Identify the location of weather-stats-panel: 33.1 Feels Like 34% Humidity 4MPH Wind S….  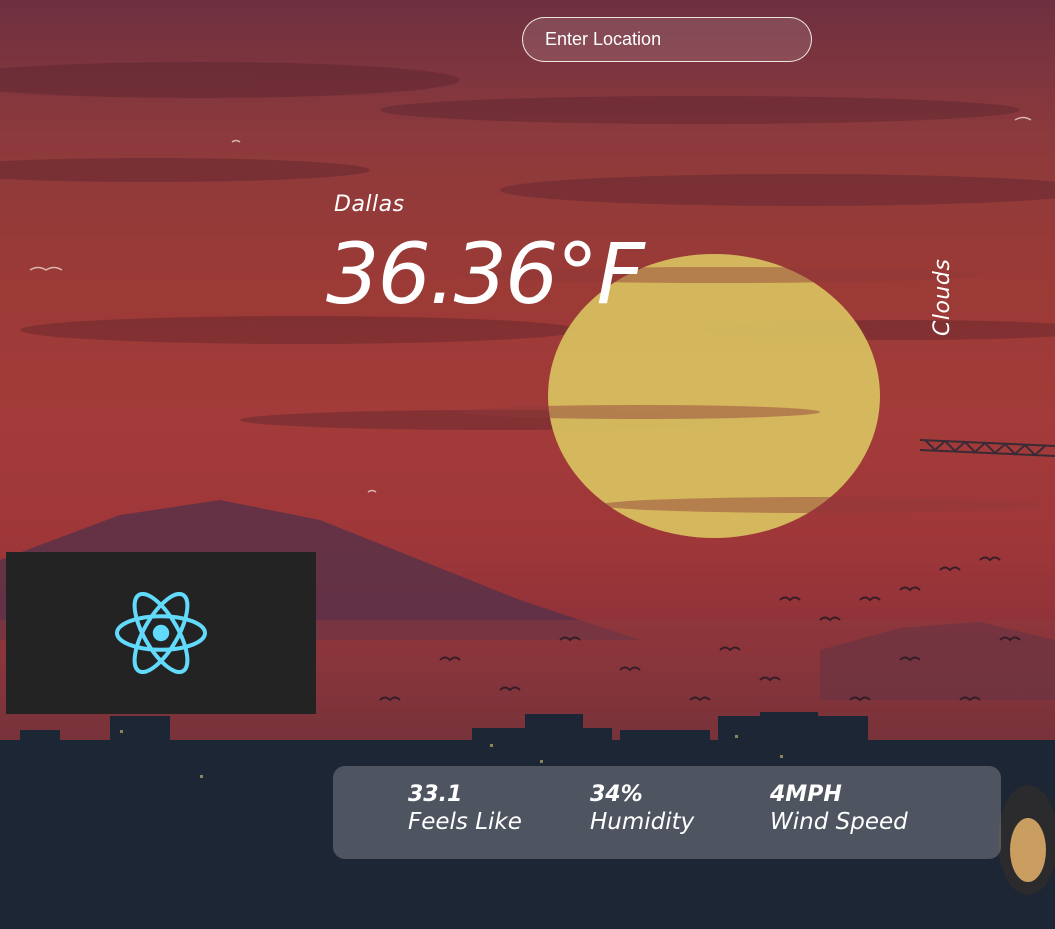
(667, 812).